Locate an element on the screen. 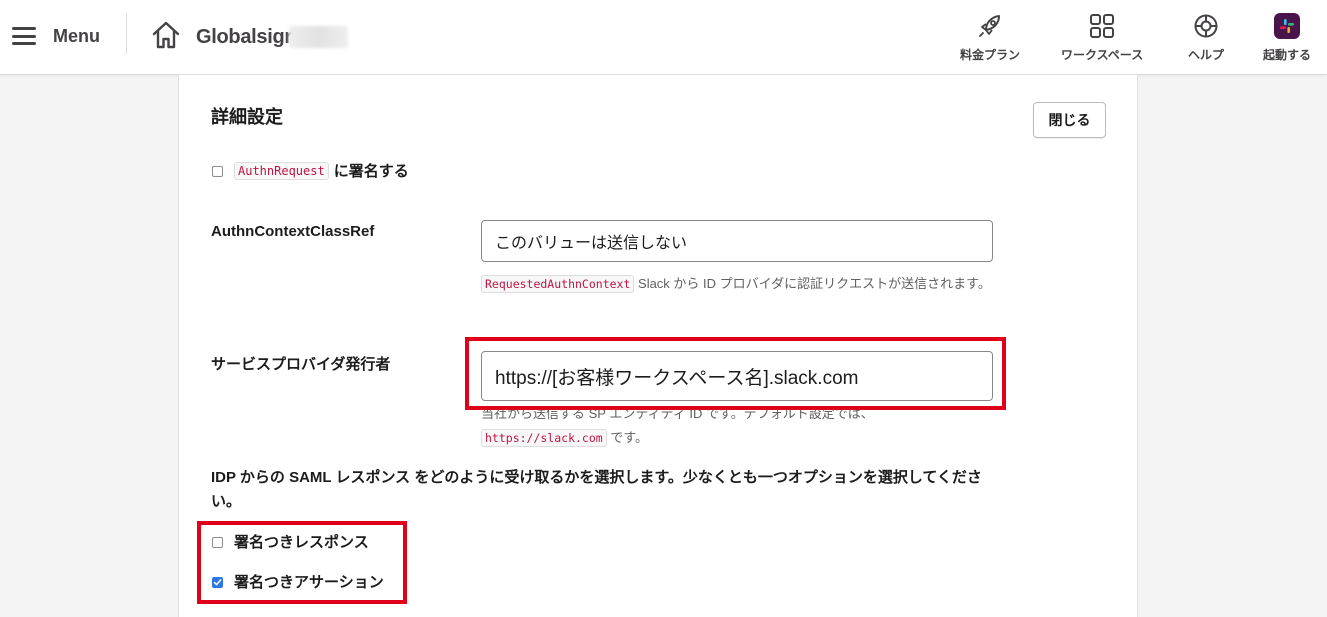 The image size is (1327, 617). authn-request-row: AuthnRequest に署名する is located at coordinates (321, 170).